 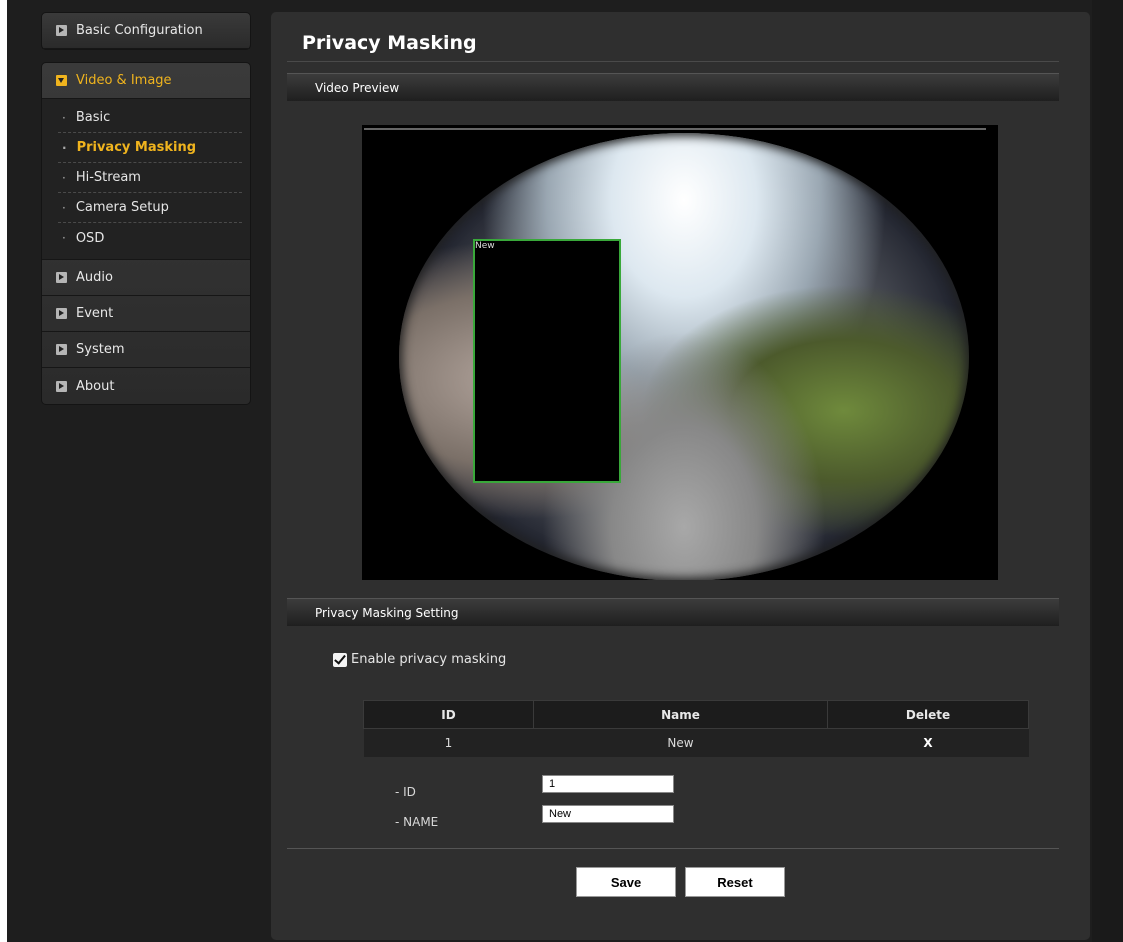 I want to click on submenu-label: Camera Setup, so click(x=122, y=207).